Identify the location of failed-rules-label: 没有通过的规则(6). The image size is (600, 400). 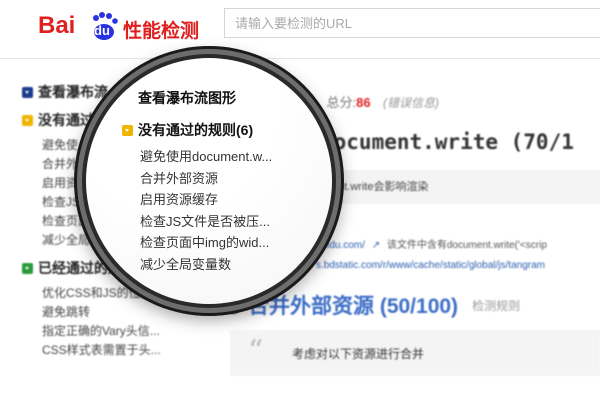
(196, 130).